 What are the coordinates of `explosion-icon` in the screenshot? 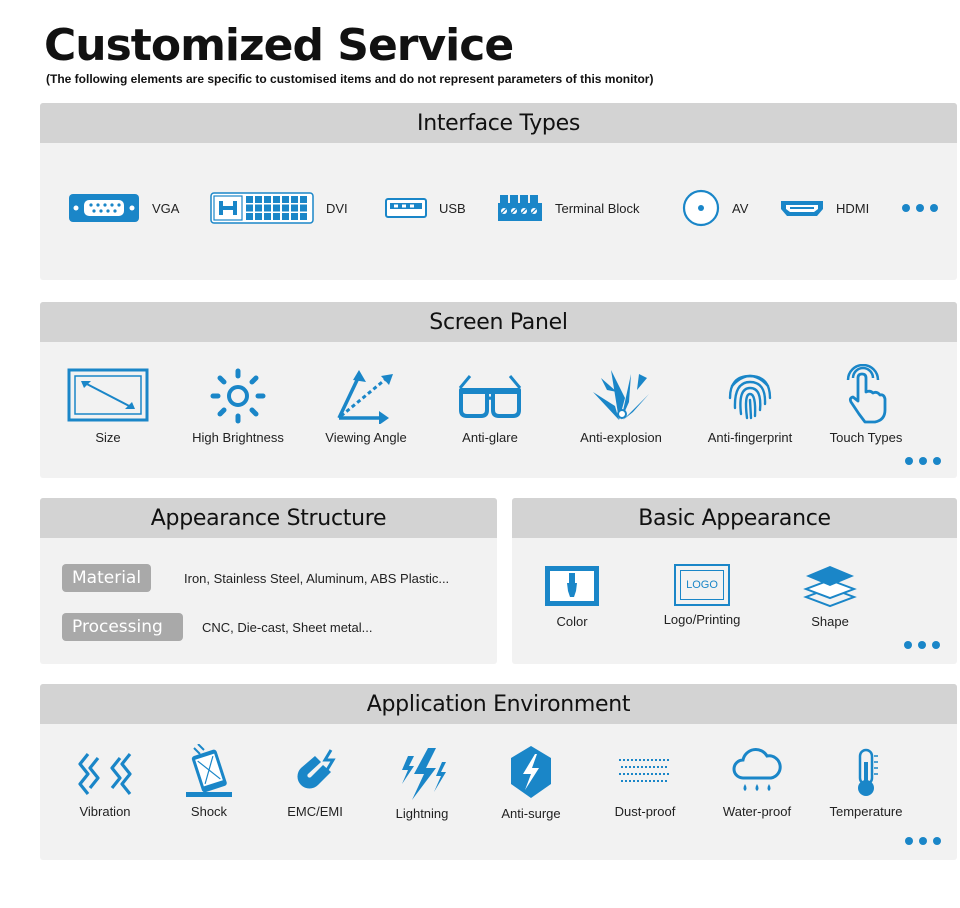 It's located at (621, 395).